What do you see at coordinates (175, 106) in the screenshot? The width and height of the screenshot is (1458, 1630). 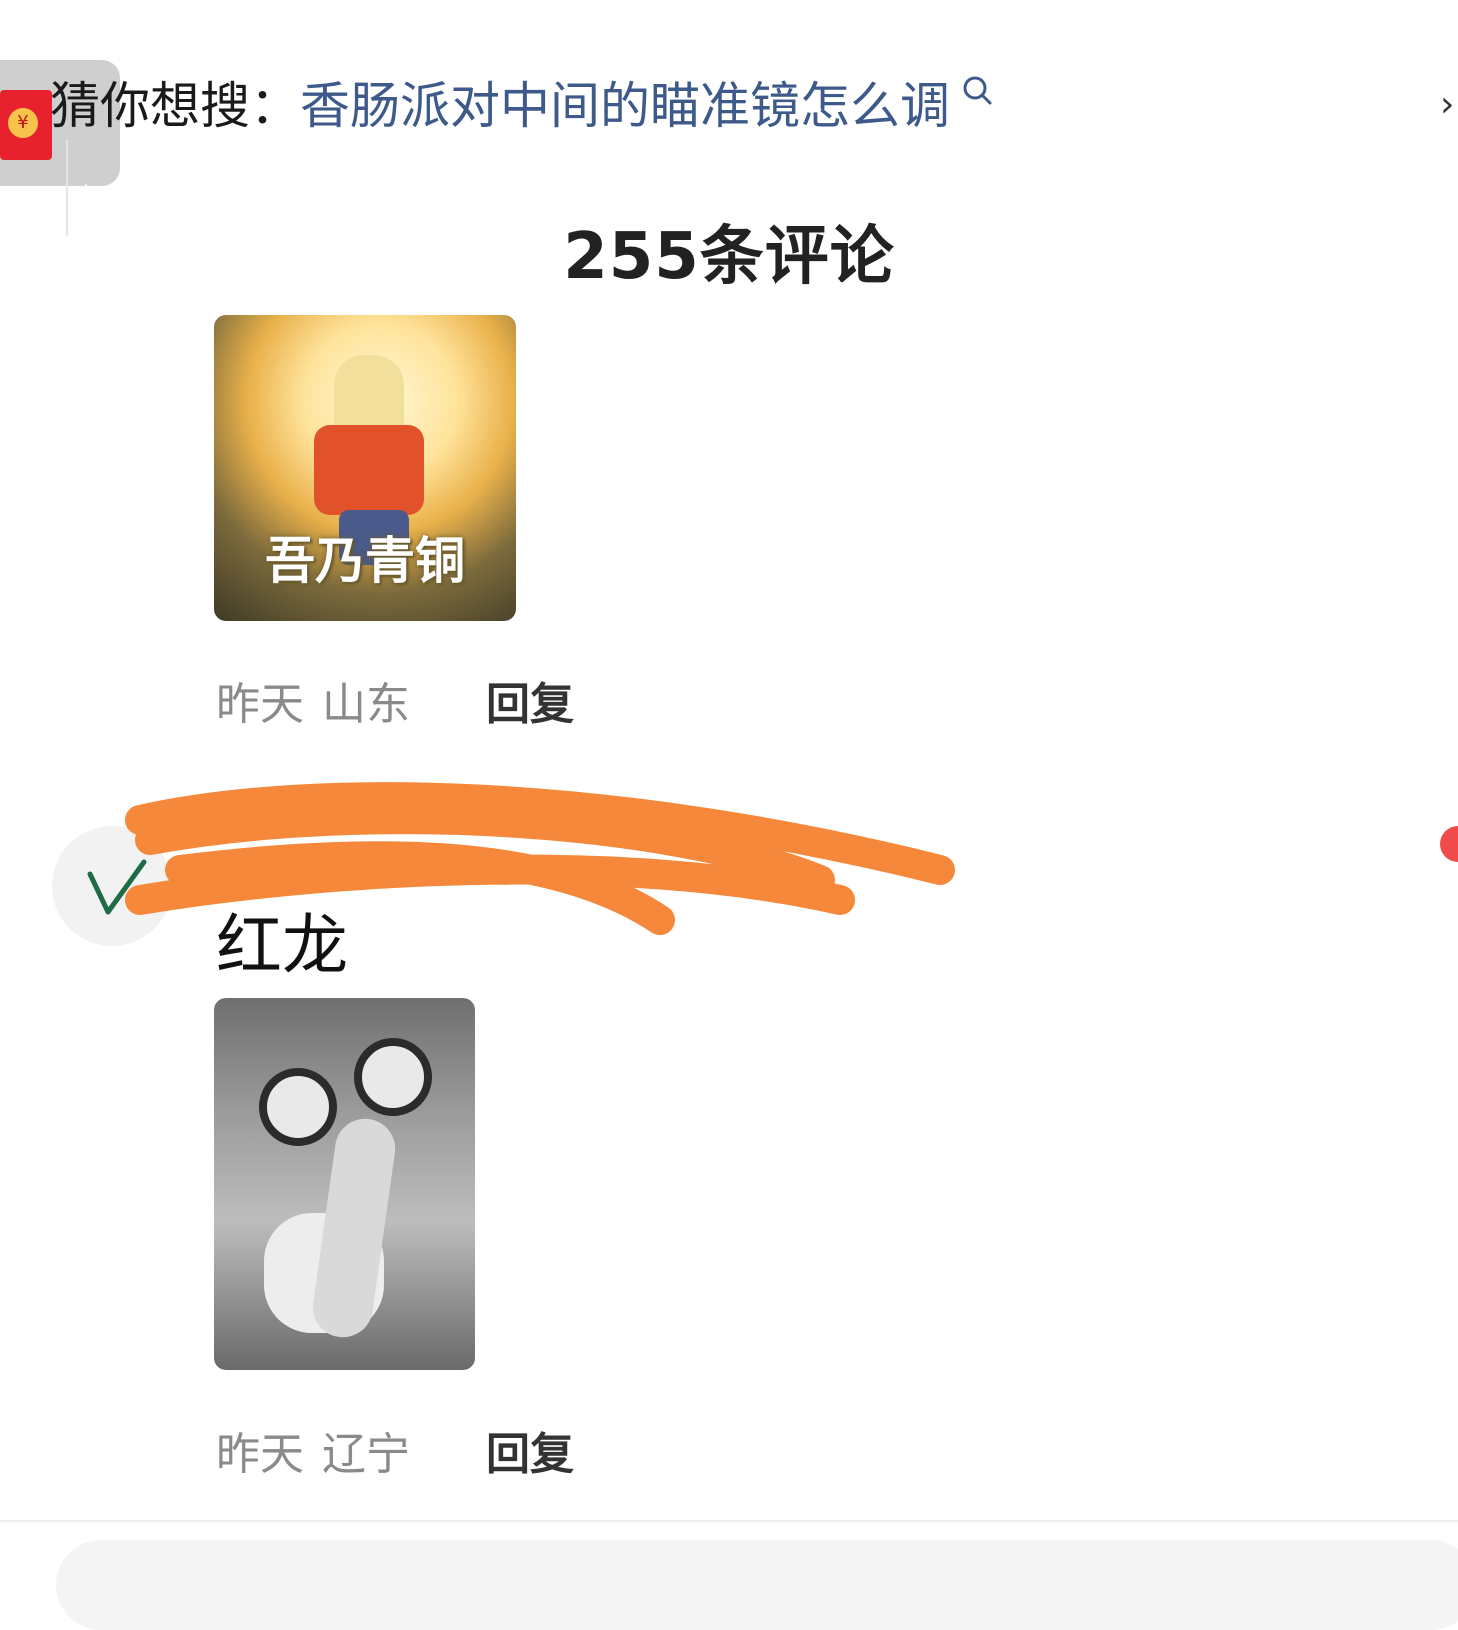 I see `suggestion-label: 猜你想搜：` at bounding box center [175, 106].